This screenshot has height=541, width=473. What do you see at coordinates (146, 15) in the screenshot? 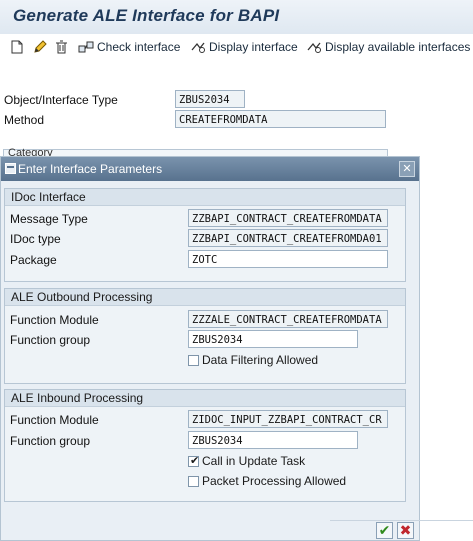
I see `window-title: Generate ALE Interface for BAPI` at bounding box center [146, 15].